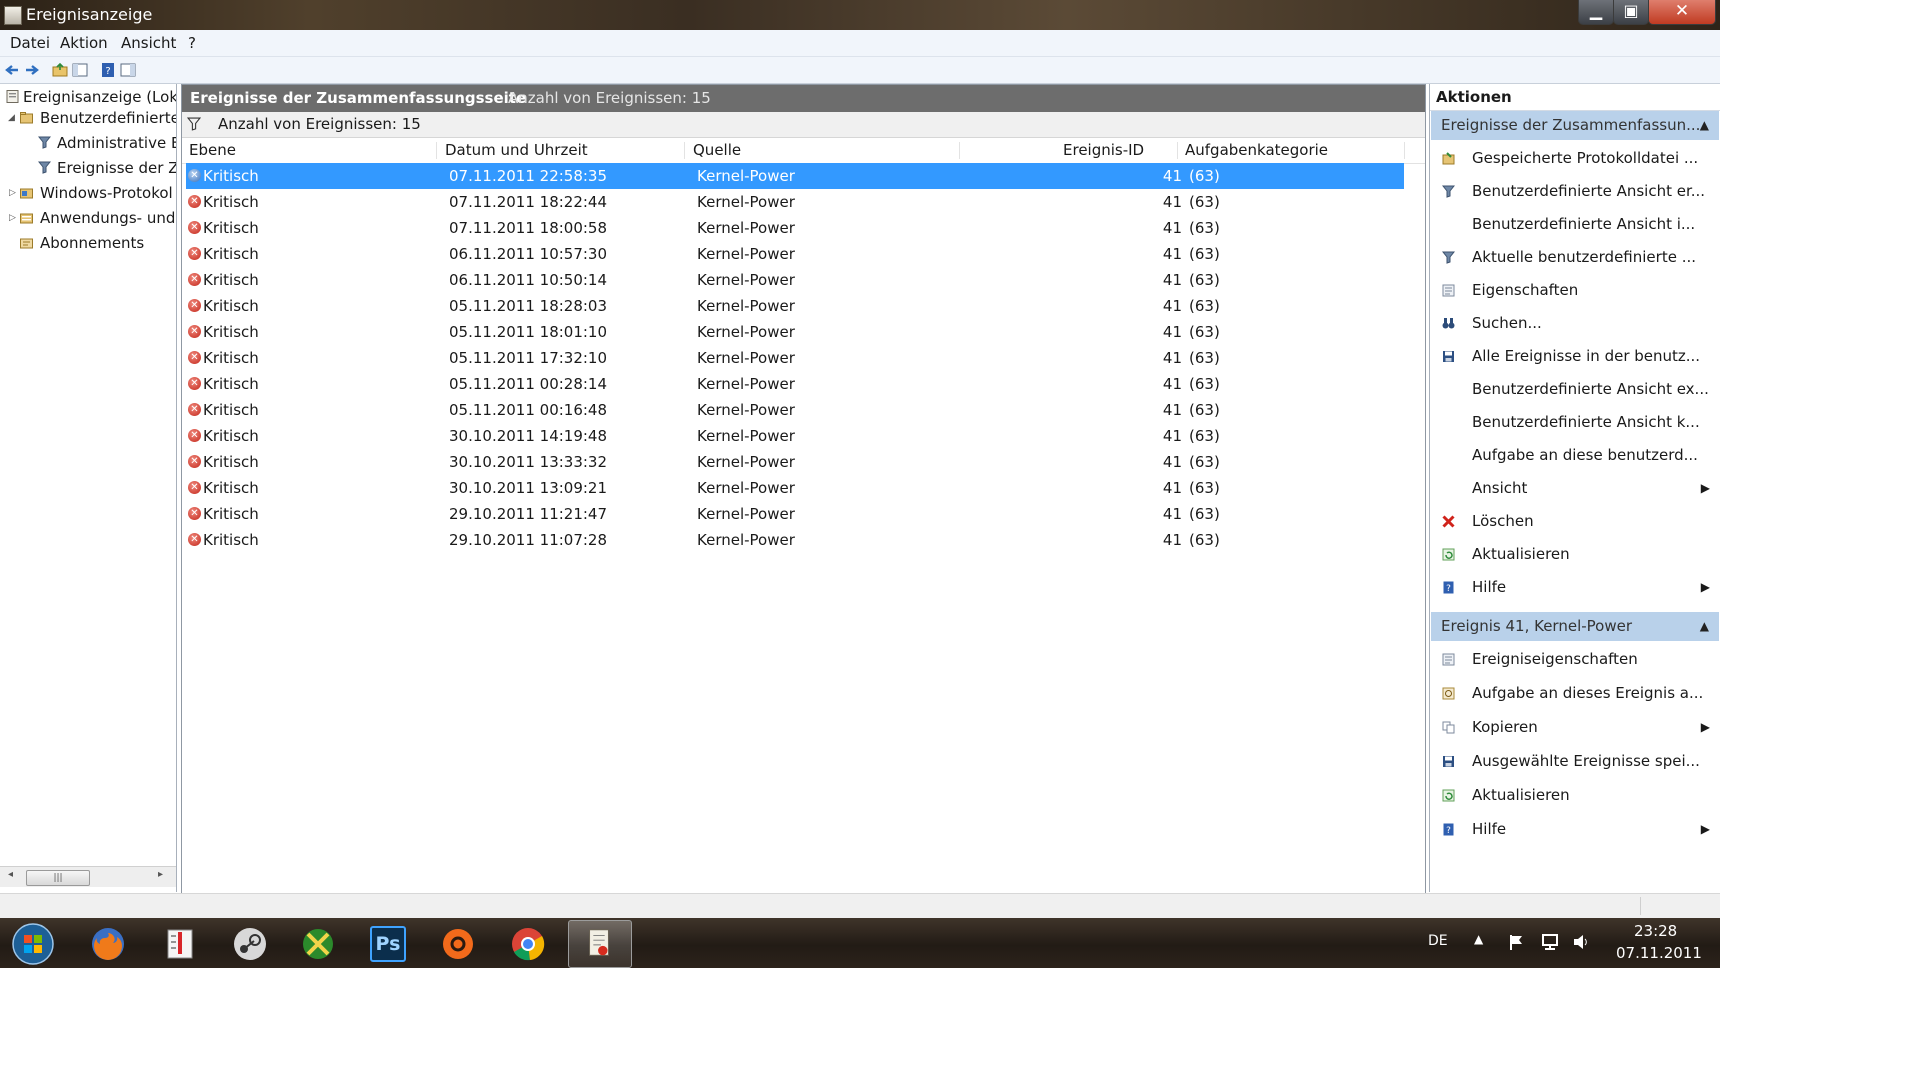 The height and width of the screenshot is (1079, 1919). I want to click on column-header-ebene: Ebene, so click(212, 150).